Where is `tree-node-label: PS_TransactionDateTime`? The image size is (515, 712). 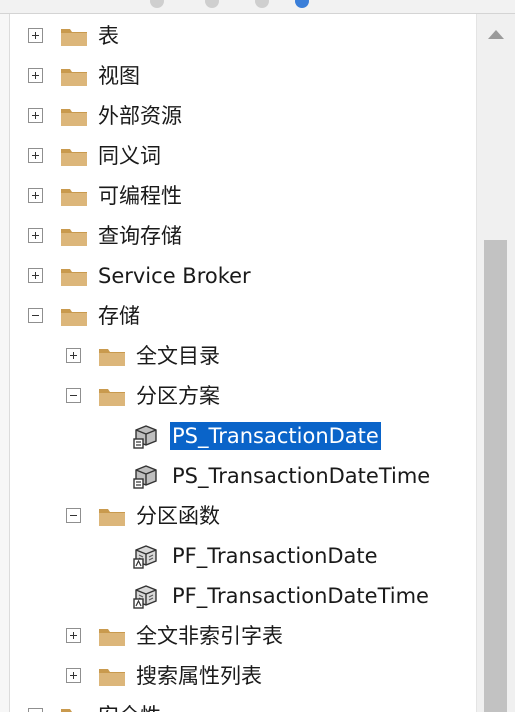
tree-node-label: PS_TransactionDateTime is located at coordinates (301, 476).